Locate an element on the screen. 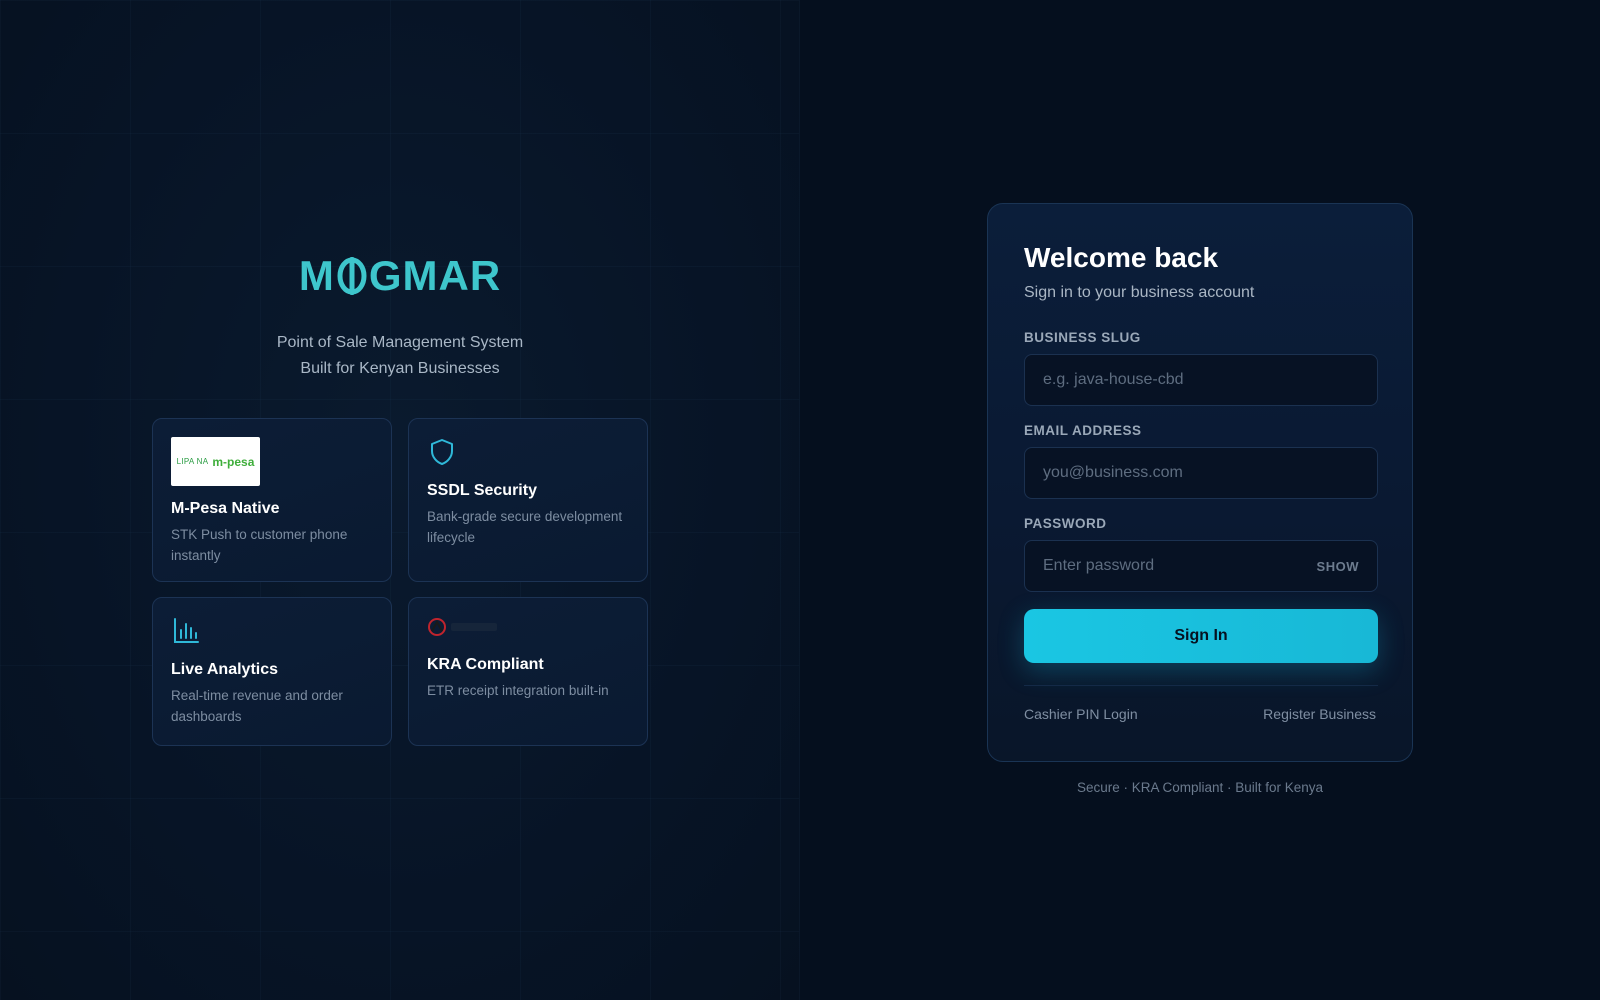  feature-title: Live Analytics is located at coordinates (225, 669).